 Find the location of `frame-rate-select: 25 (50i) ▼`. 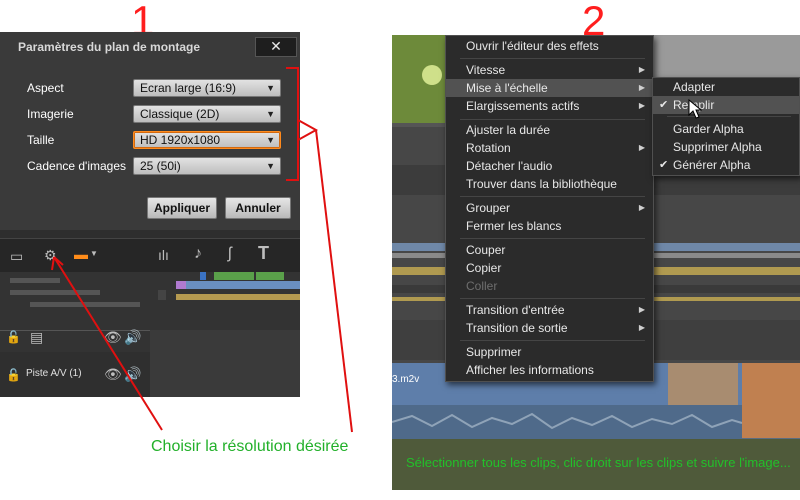

frame-rate-select: 25 (50i) ▼ is located at coordinates (207, 166).